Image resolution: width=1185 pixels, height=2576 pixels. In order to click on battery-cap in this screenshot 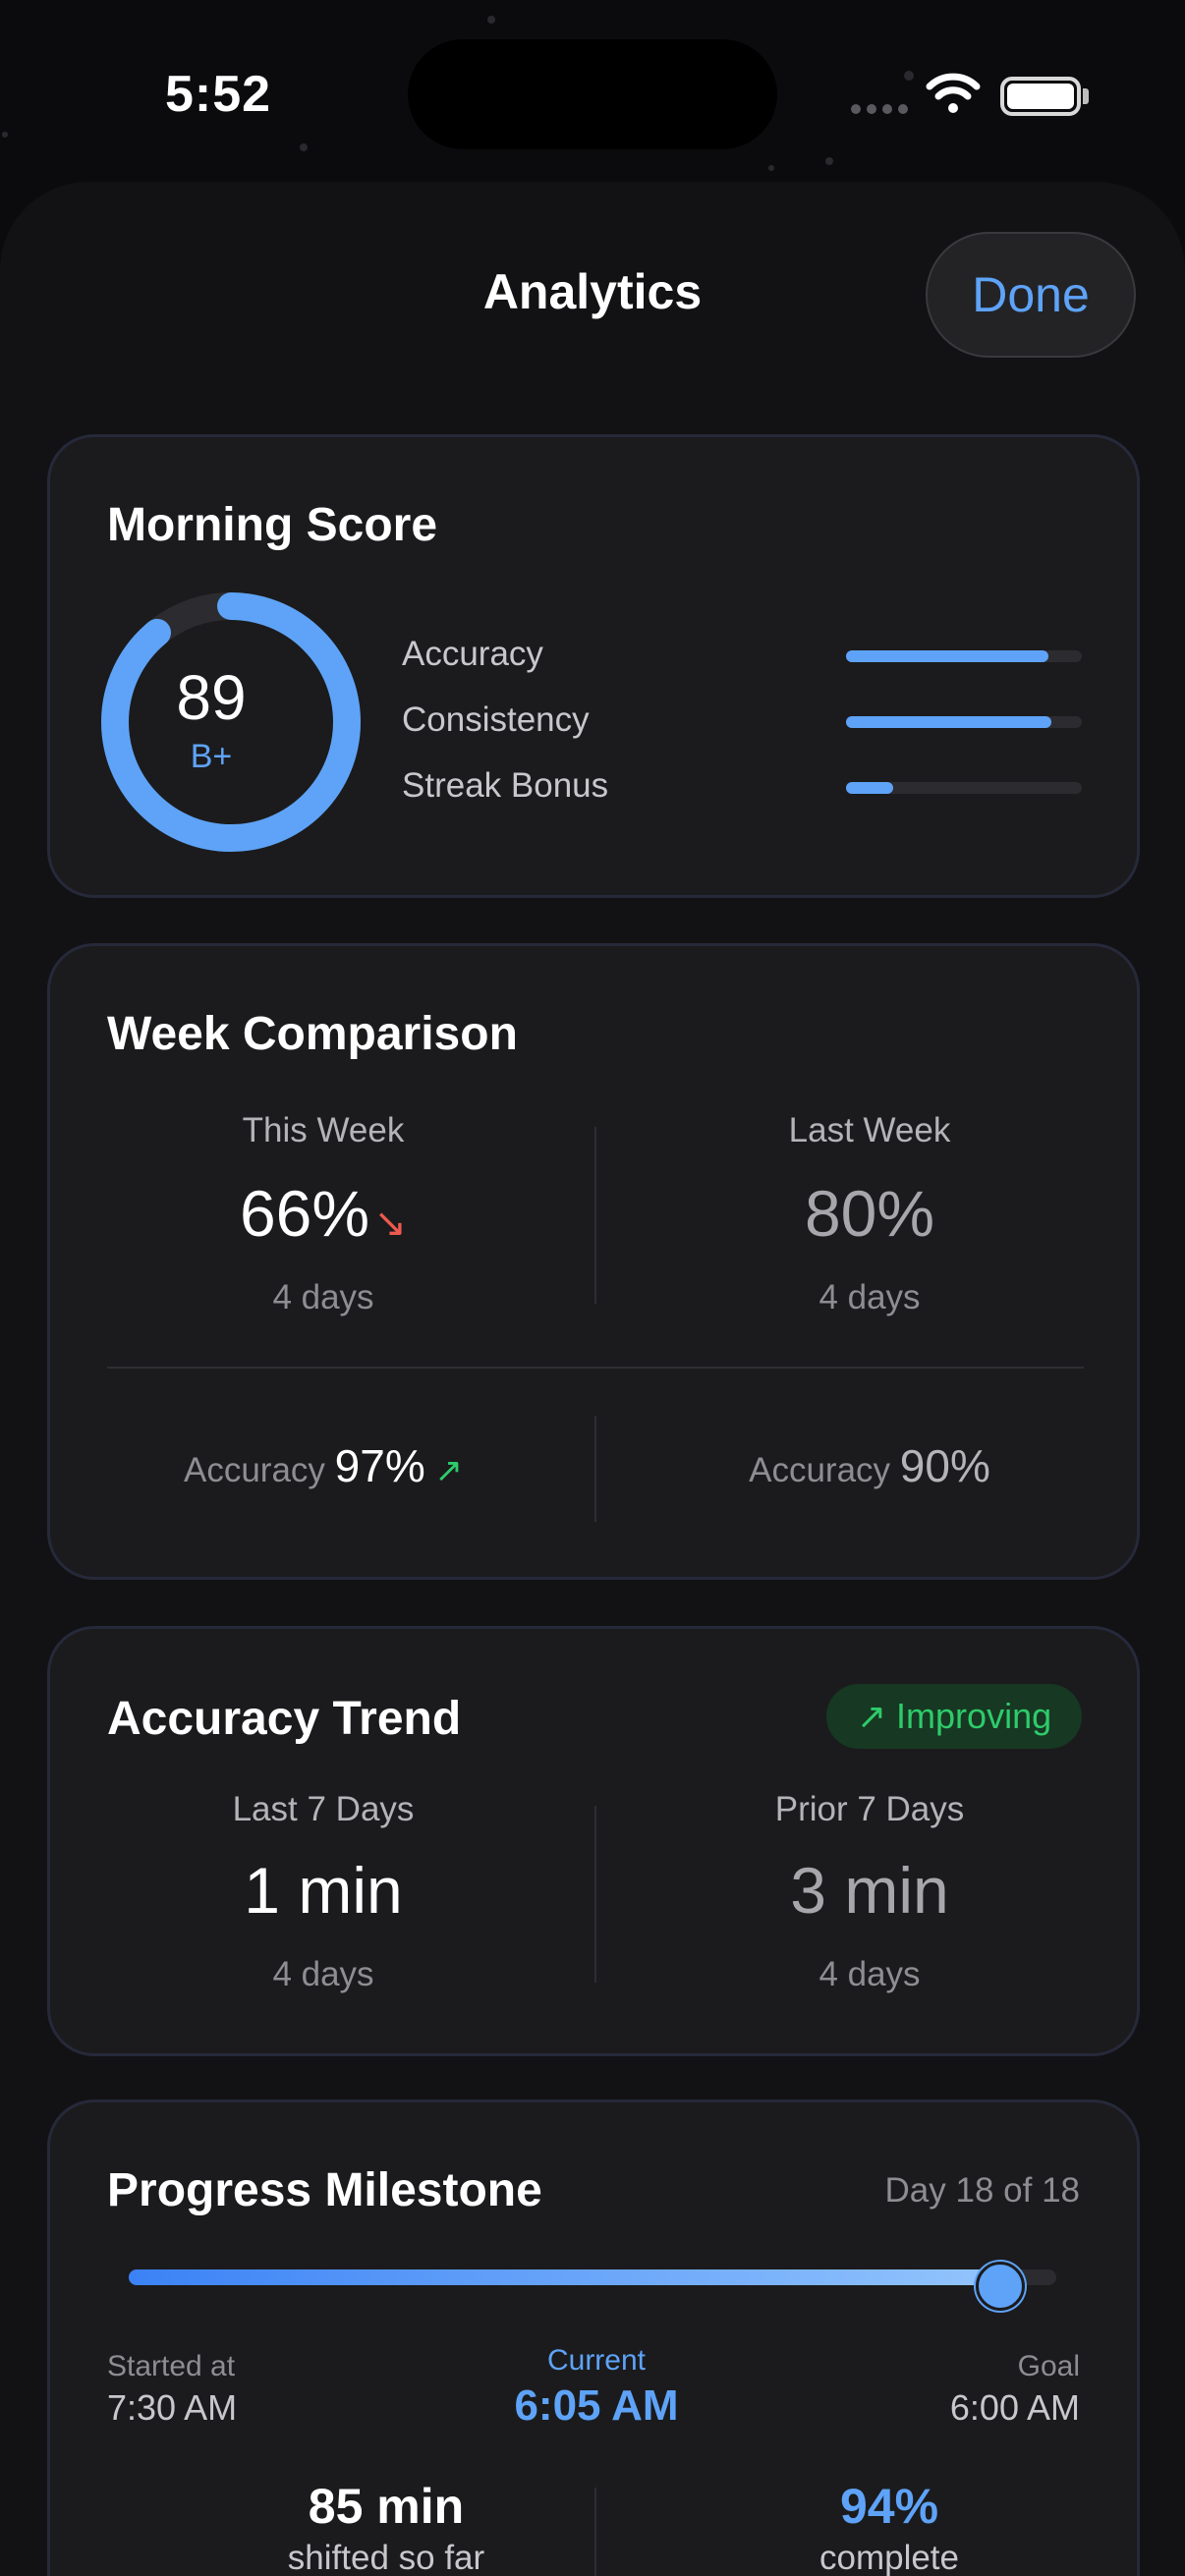, I will do `click(1086, 96)`.